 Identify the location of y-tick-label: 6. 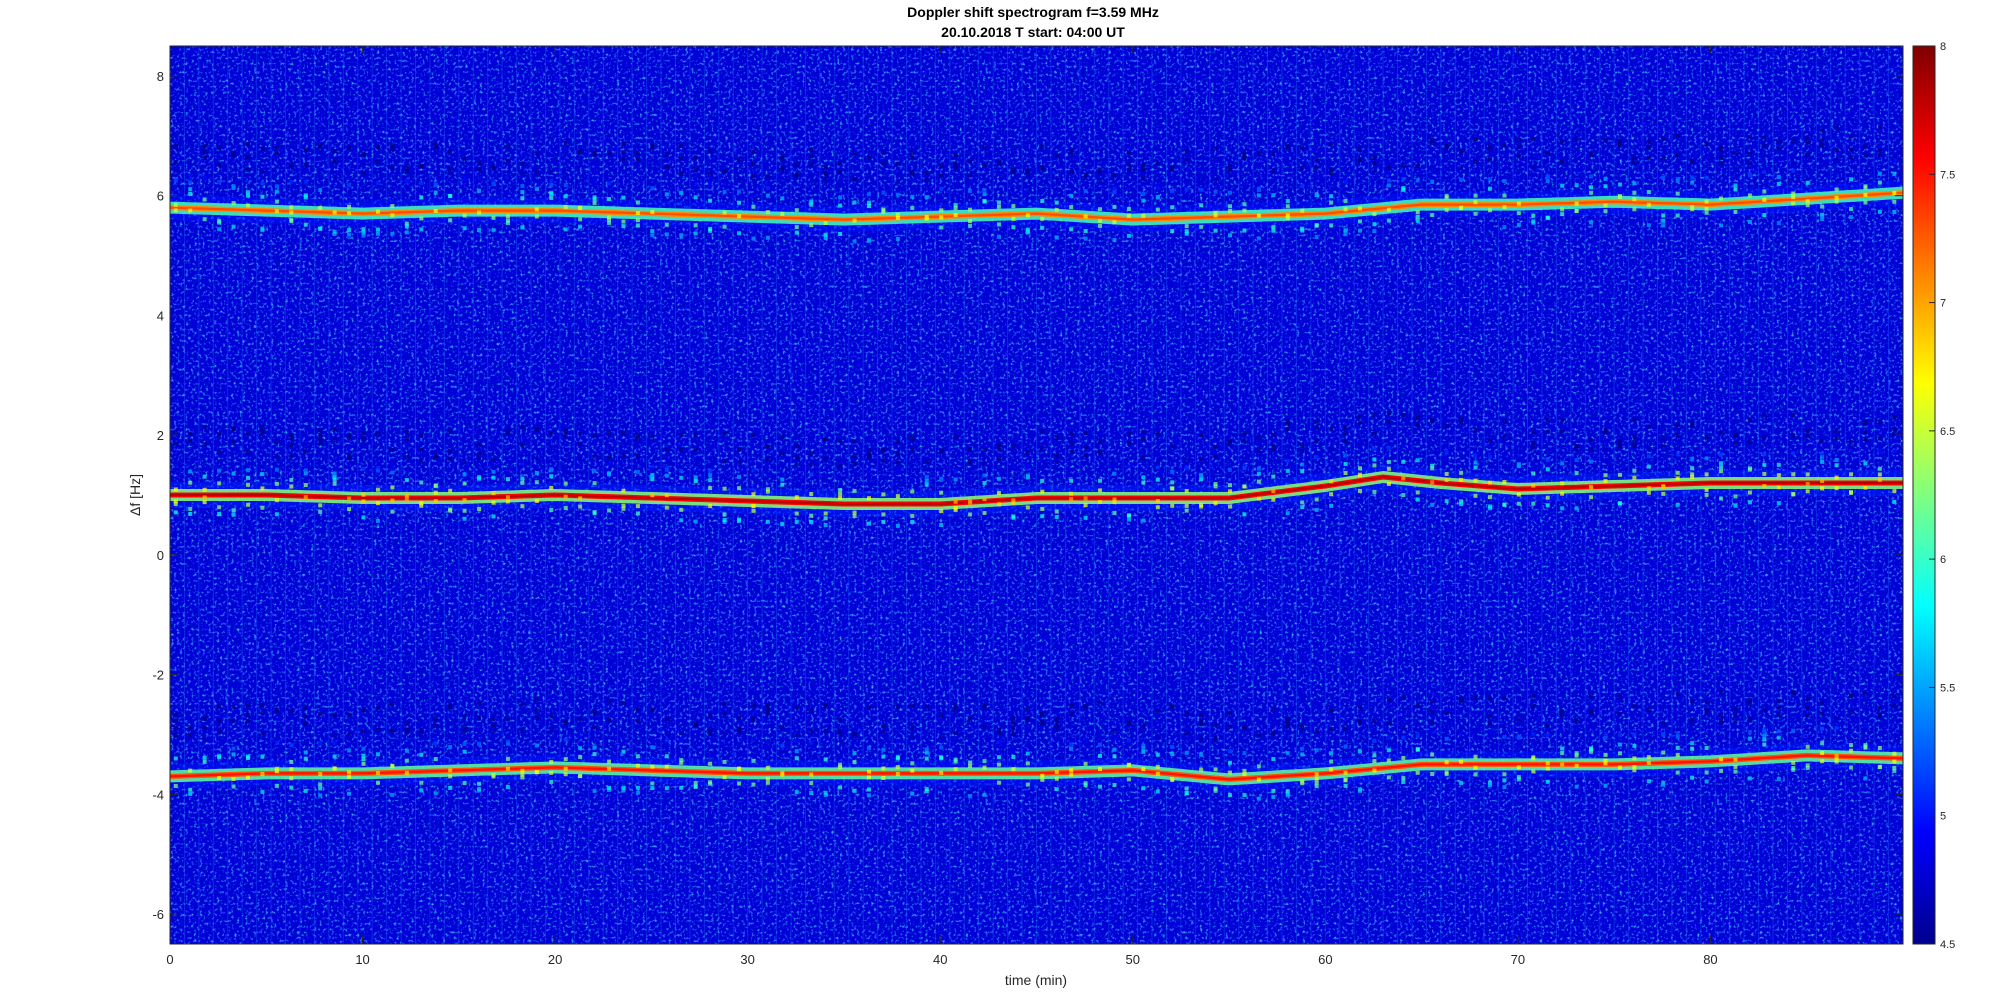
(160, 196).